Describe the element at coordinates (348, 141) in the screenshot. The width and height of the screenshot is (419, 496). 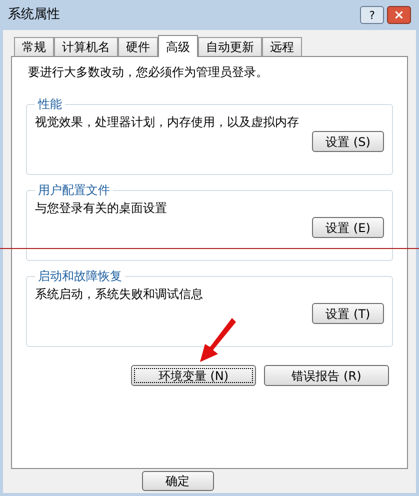
I see `settings-button: 设置 (S)` at that location.